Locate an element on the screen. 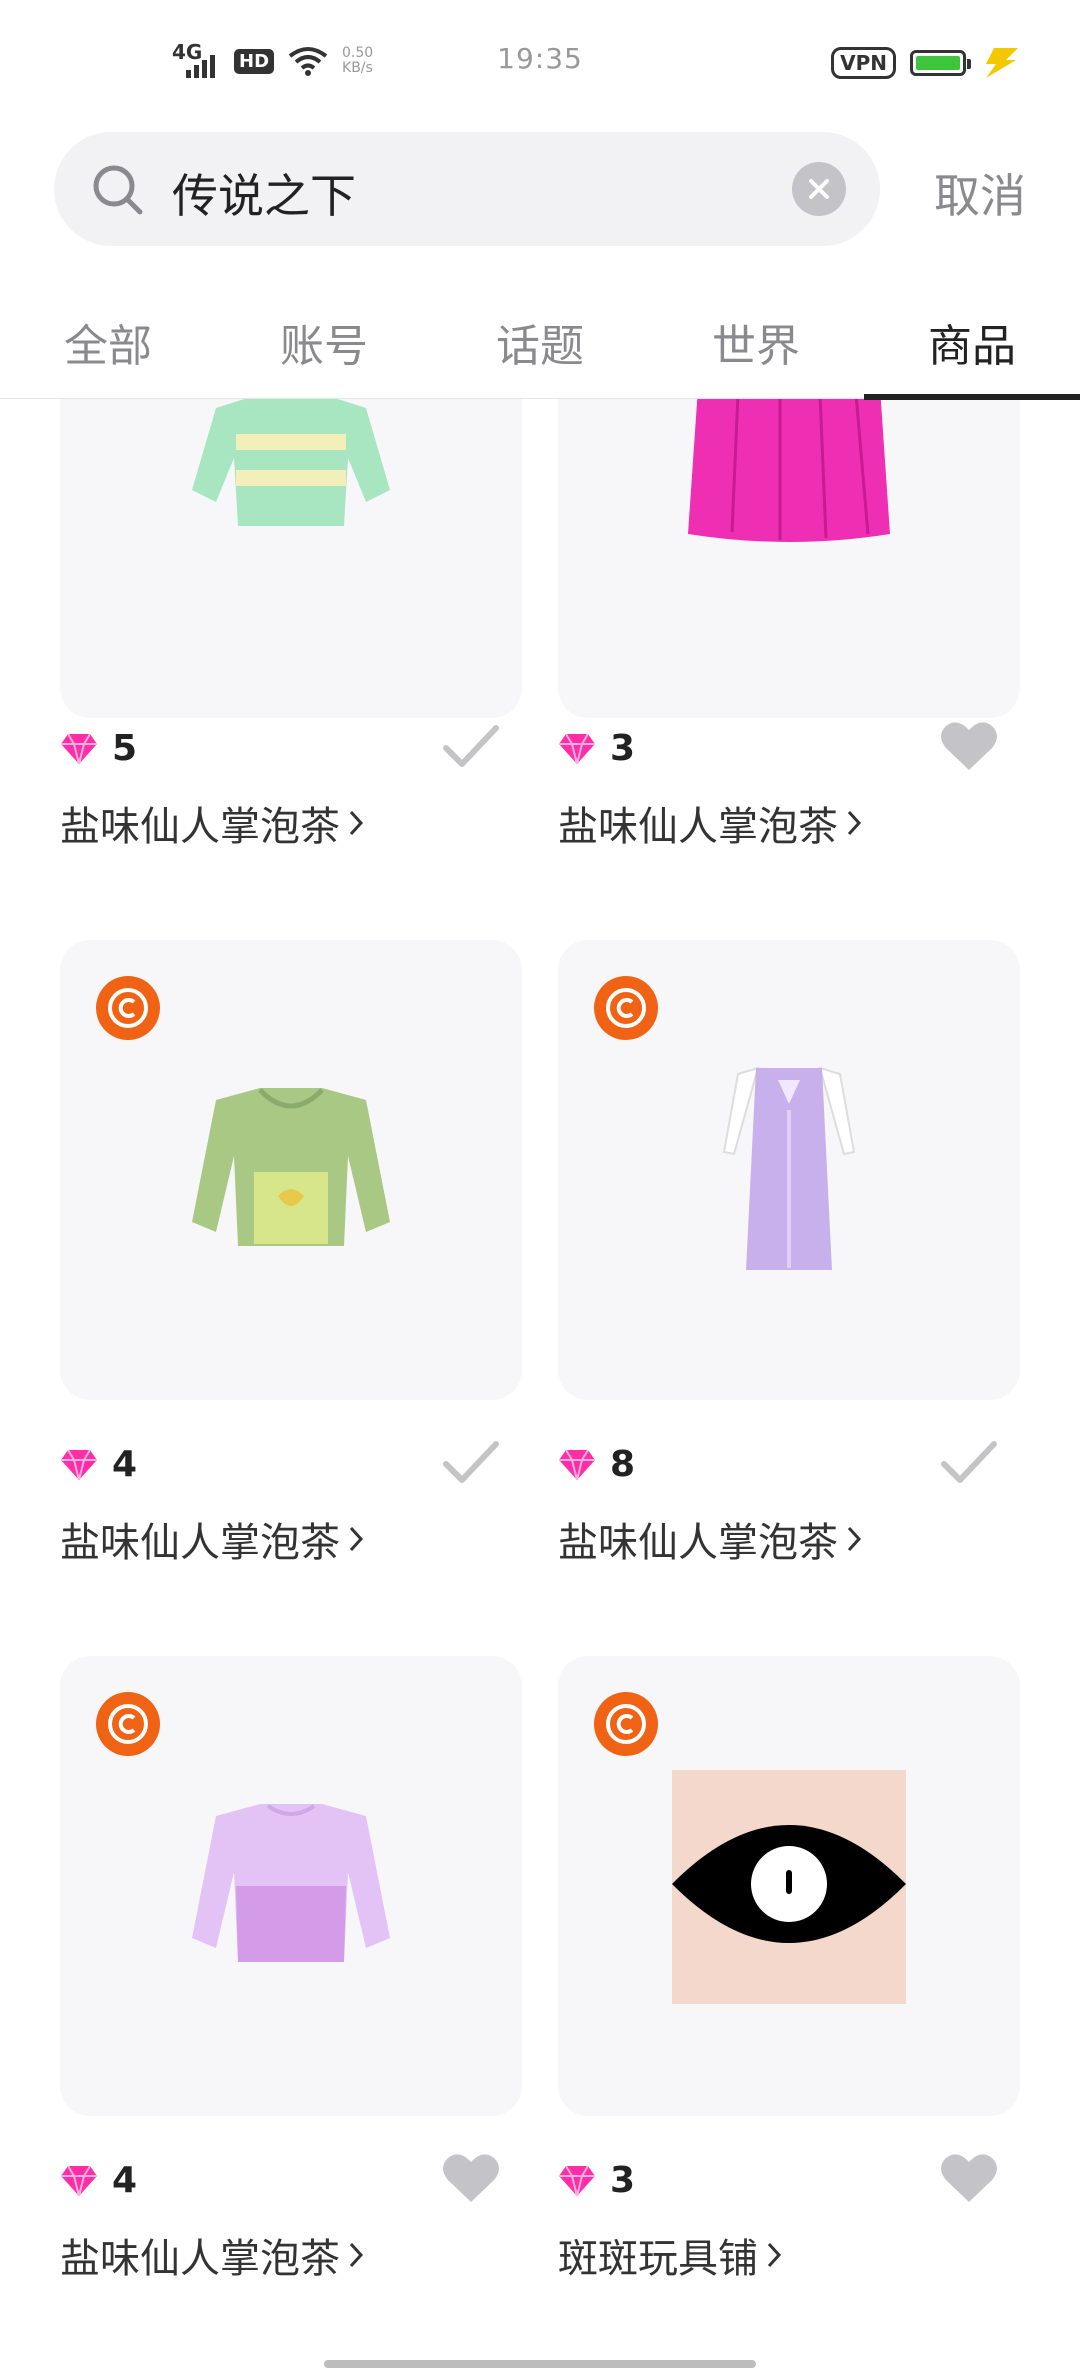 The image size is (1080, 2376). tab-worlds: 世界 is located at coordinates (756, 342).